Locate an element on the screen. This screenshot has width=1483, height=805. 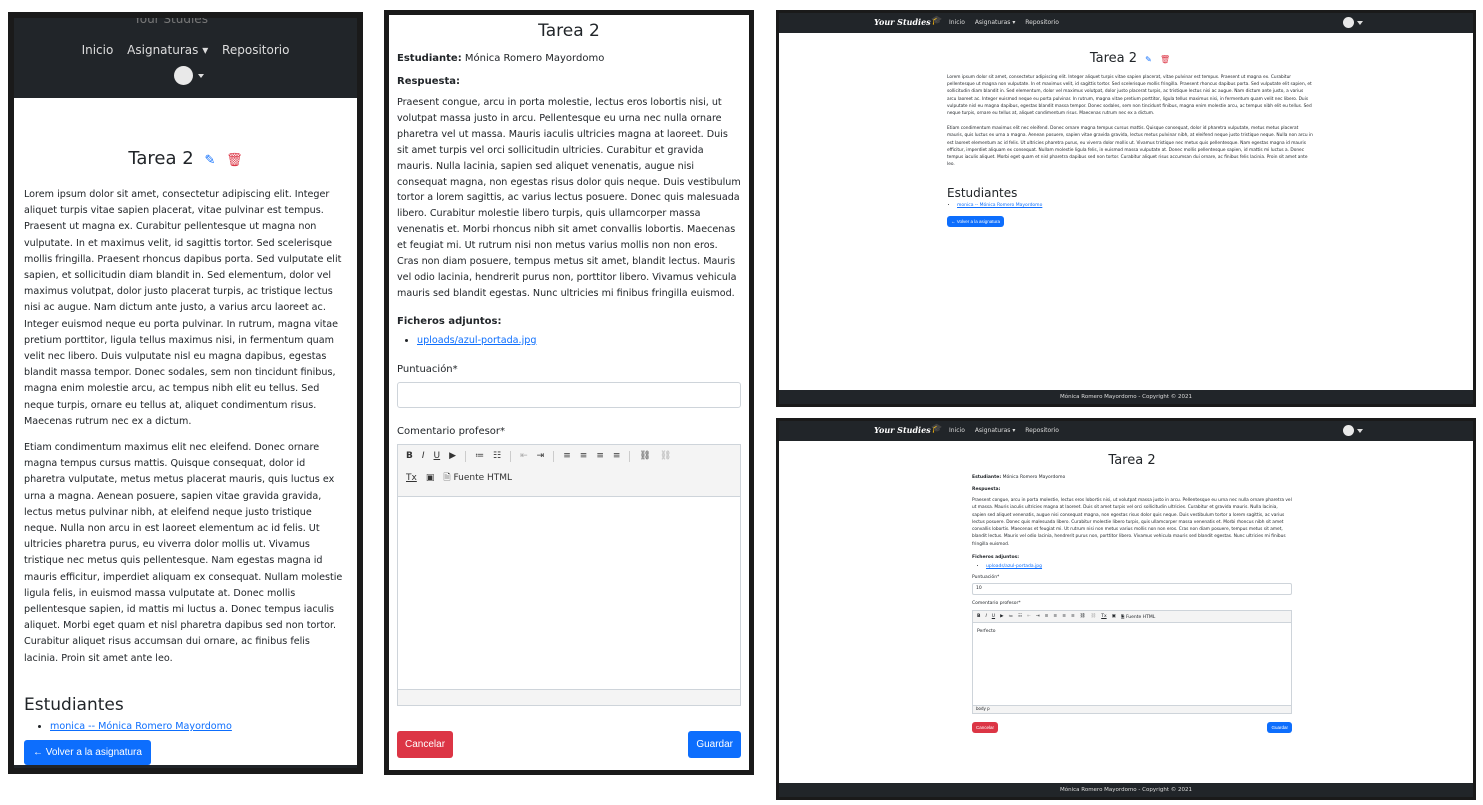
editor-content: Perfecto is located at coordinates (1132, 631).